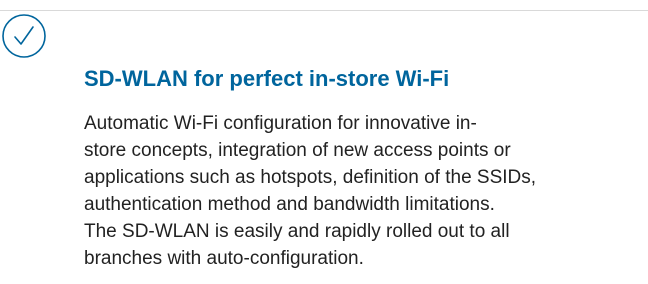 The height and width of the screenshot is (284, 648). Describe the element at coordinates (267, 78) in the screenshot. I see `feature-title: SD-WLAN for perfect in-store Wi-Fi` at that location.